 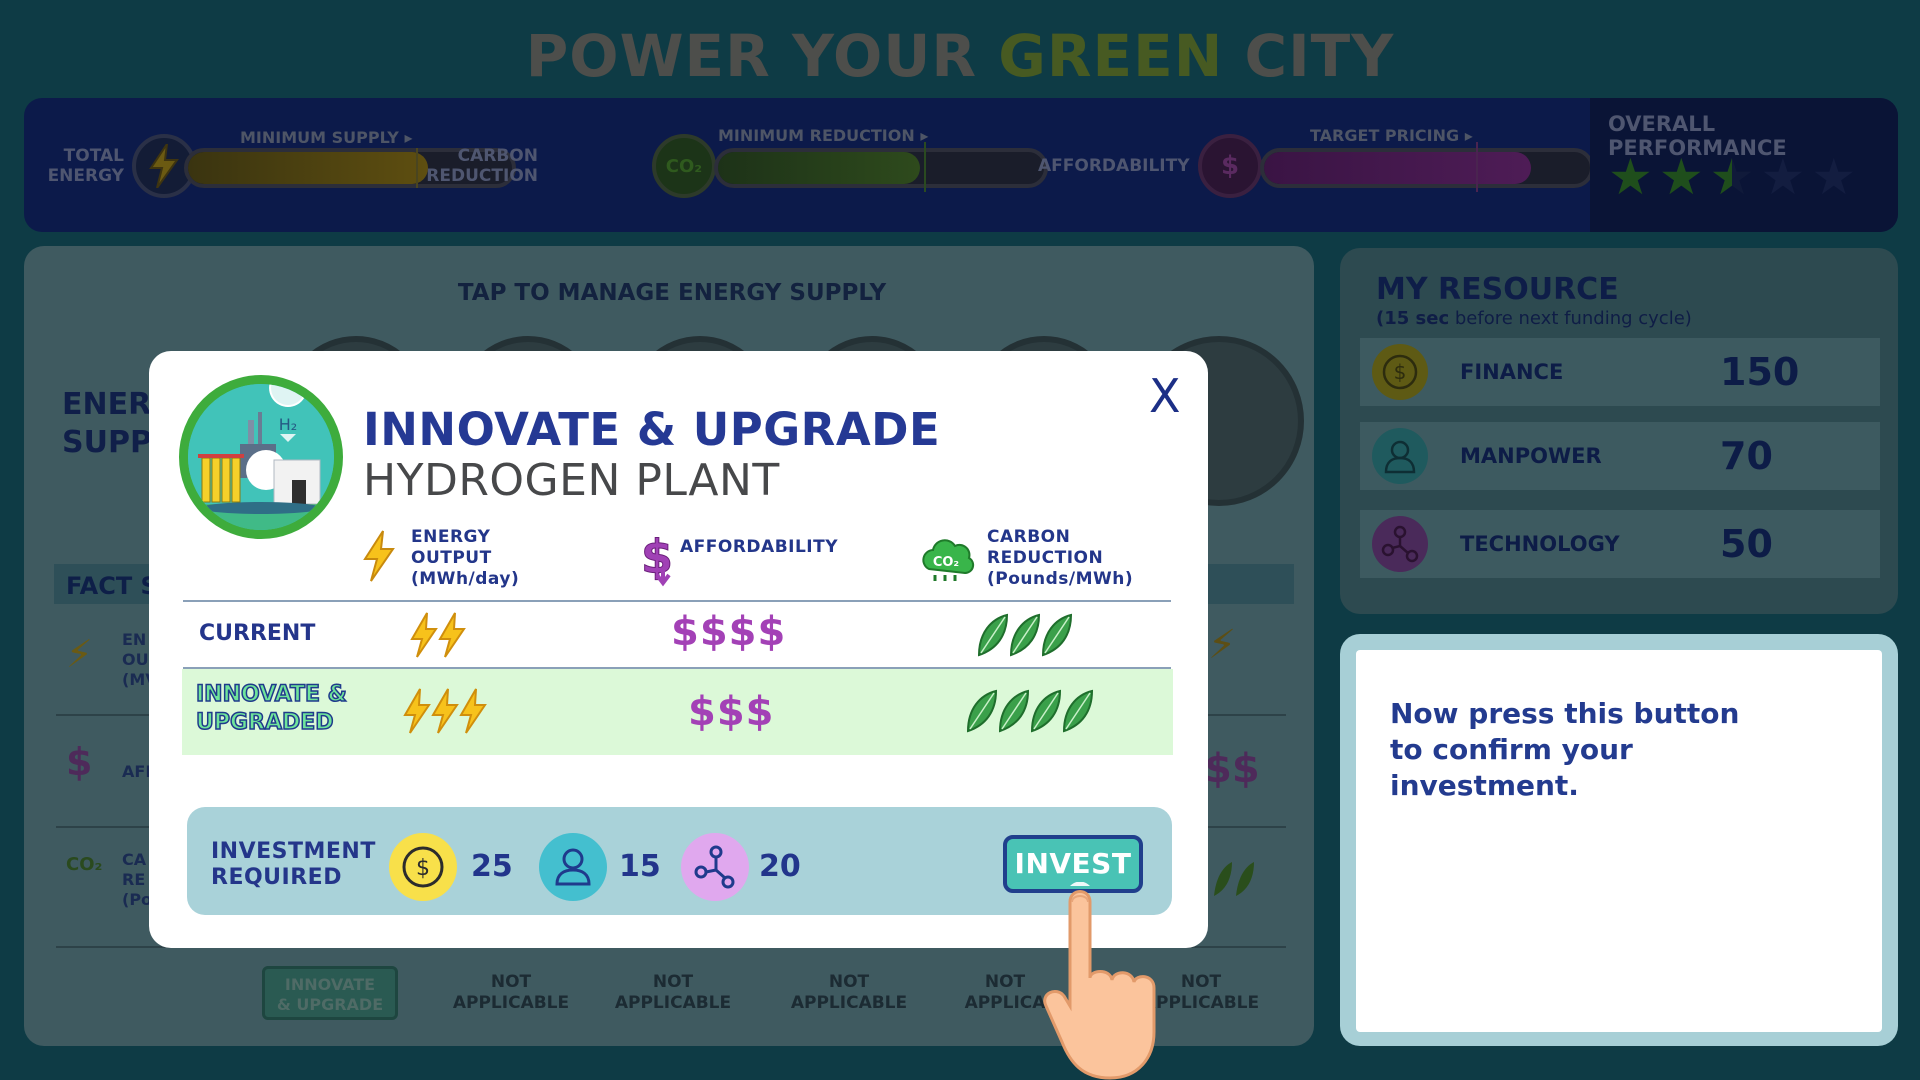 I want to click on game-title: POWER YOUR GREEN CITY, so click(x=960, y=56).